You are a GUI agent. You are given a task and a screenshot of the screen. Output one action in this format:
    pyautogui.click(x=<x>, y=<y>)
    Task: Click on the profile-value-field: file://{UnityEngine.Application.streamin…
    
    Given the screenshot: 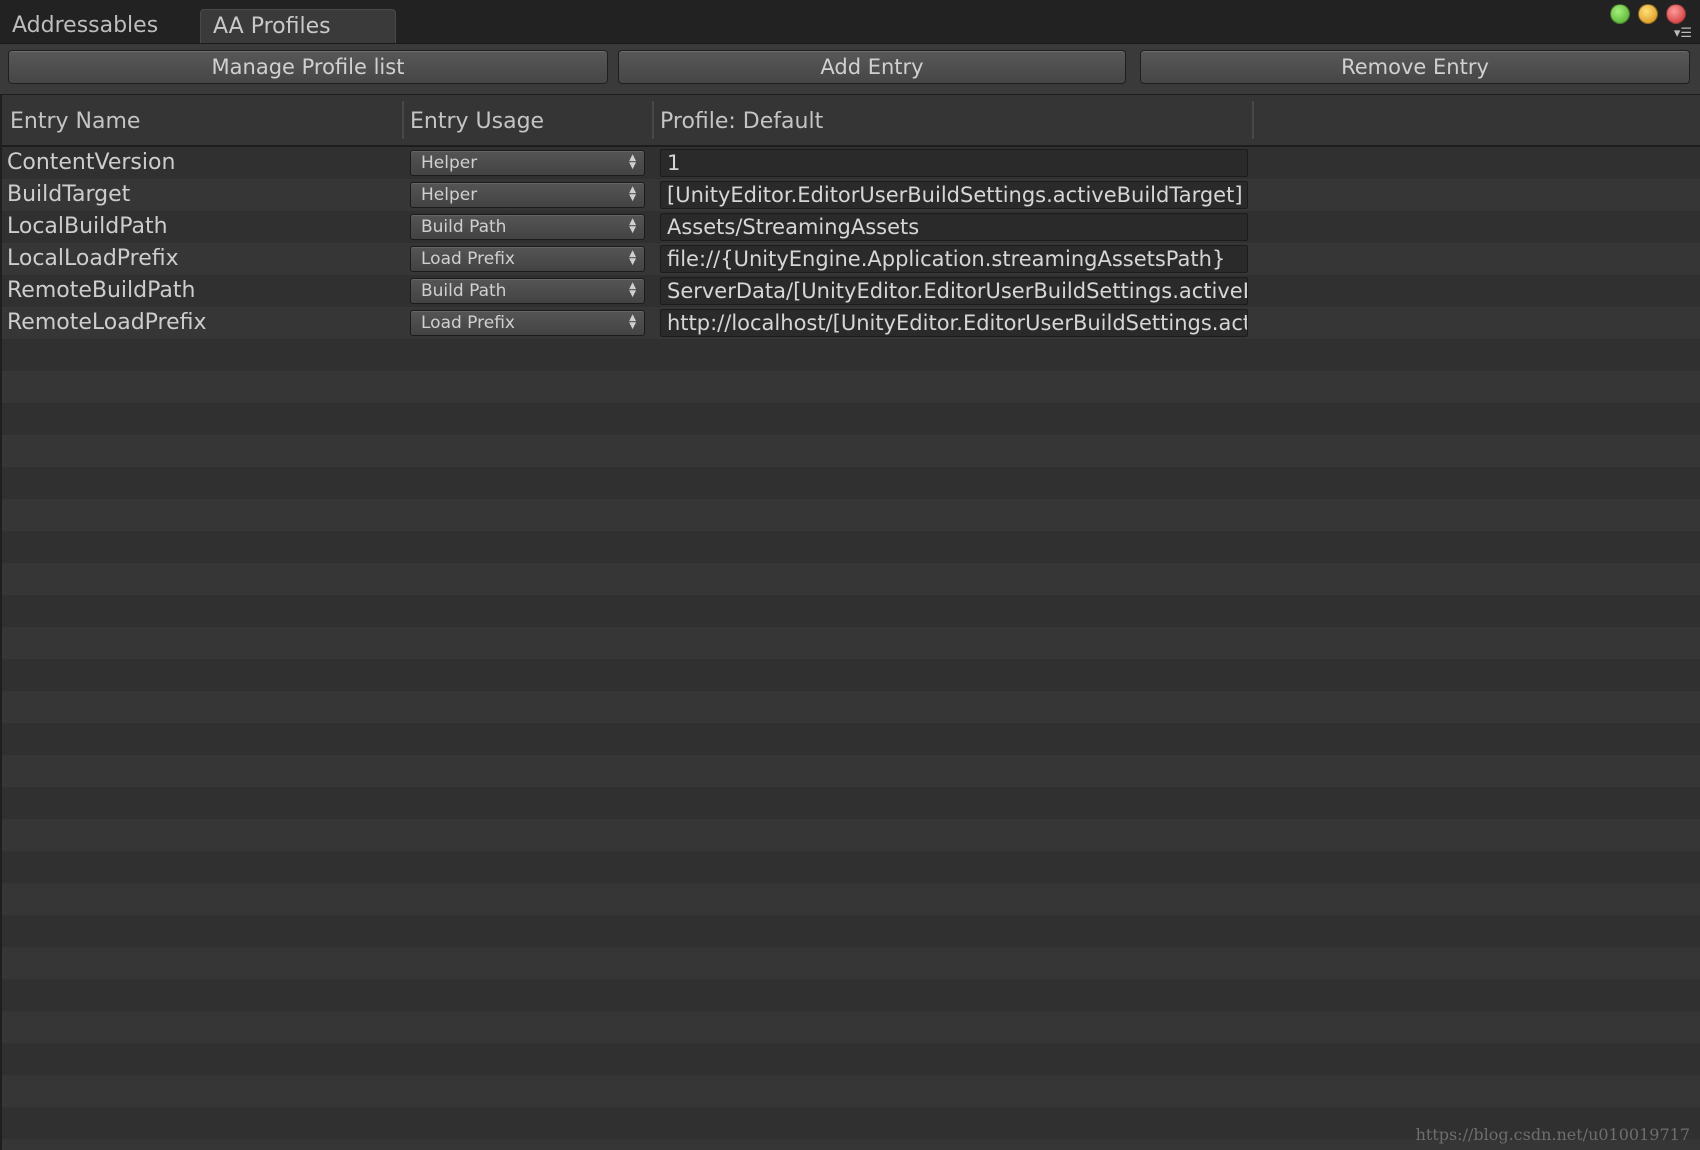 What is the action you would take?
    pyautogui.click(x=954, y=259)
    